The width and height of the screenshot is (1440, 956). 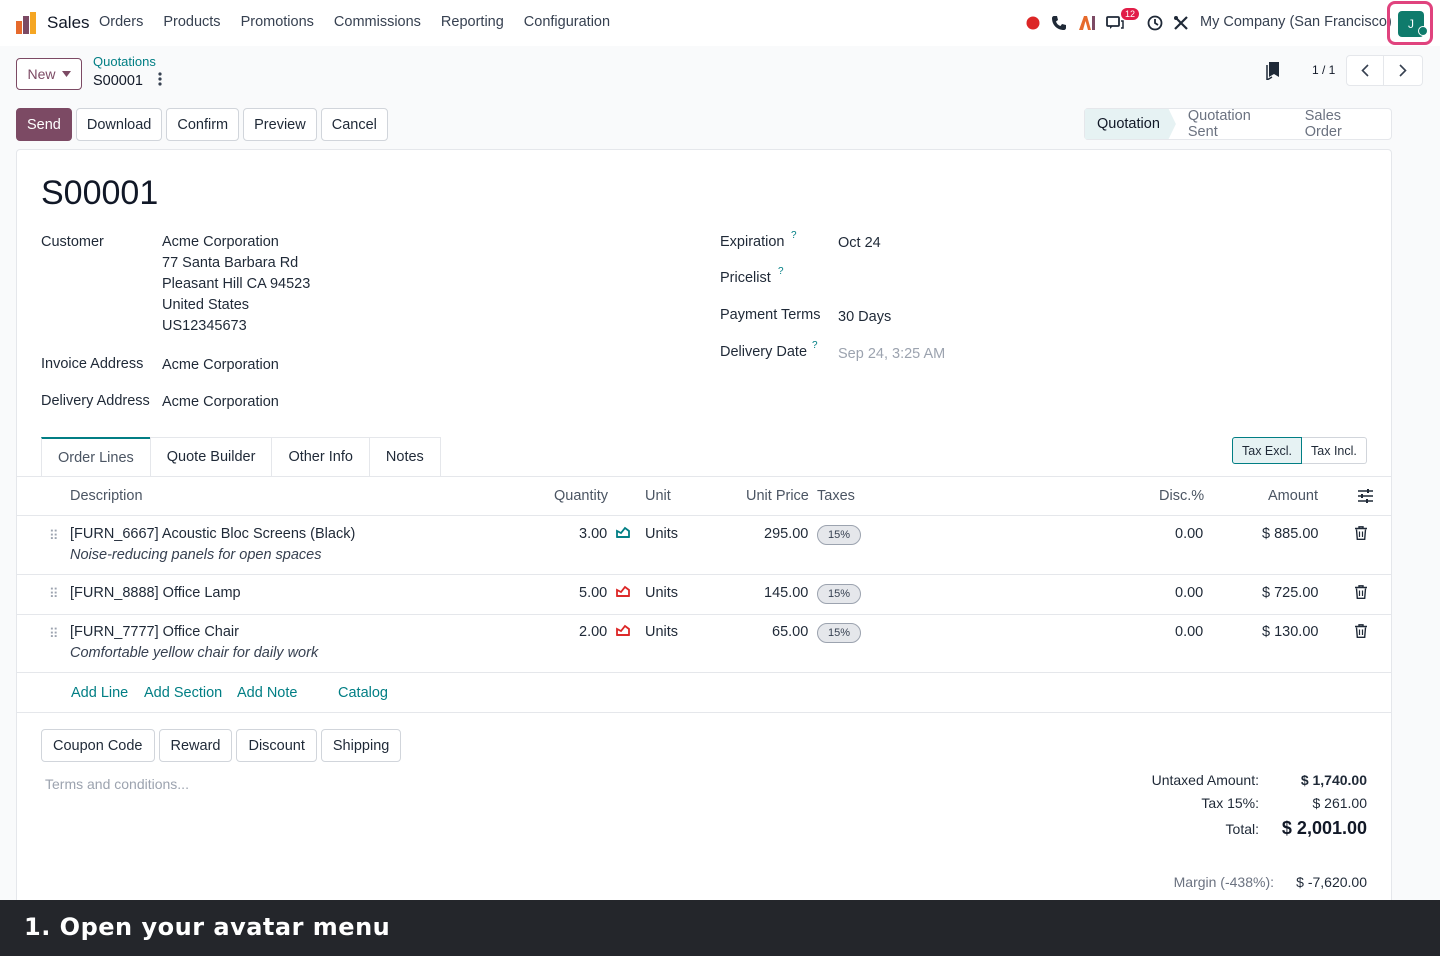 What do you see at coordinates (211, 456) in the screenshot?
I see `tab-quote-builder: Quote Builder` at bounding box center [211, 456].